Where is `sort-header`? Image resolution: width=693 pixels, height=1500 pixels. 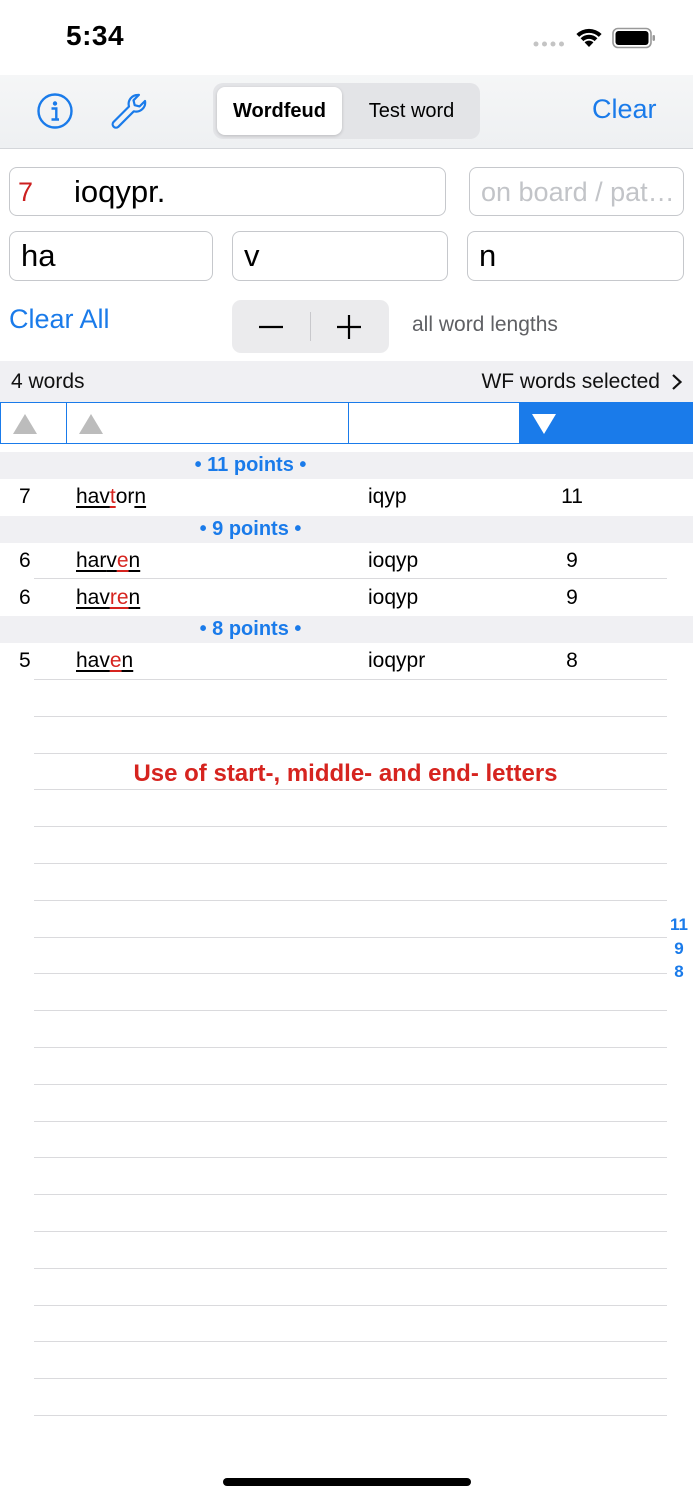
sort-header is located at coordinates (346, 423).